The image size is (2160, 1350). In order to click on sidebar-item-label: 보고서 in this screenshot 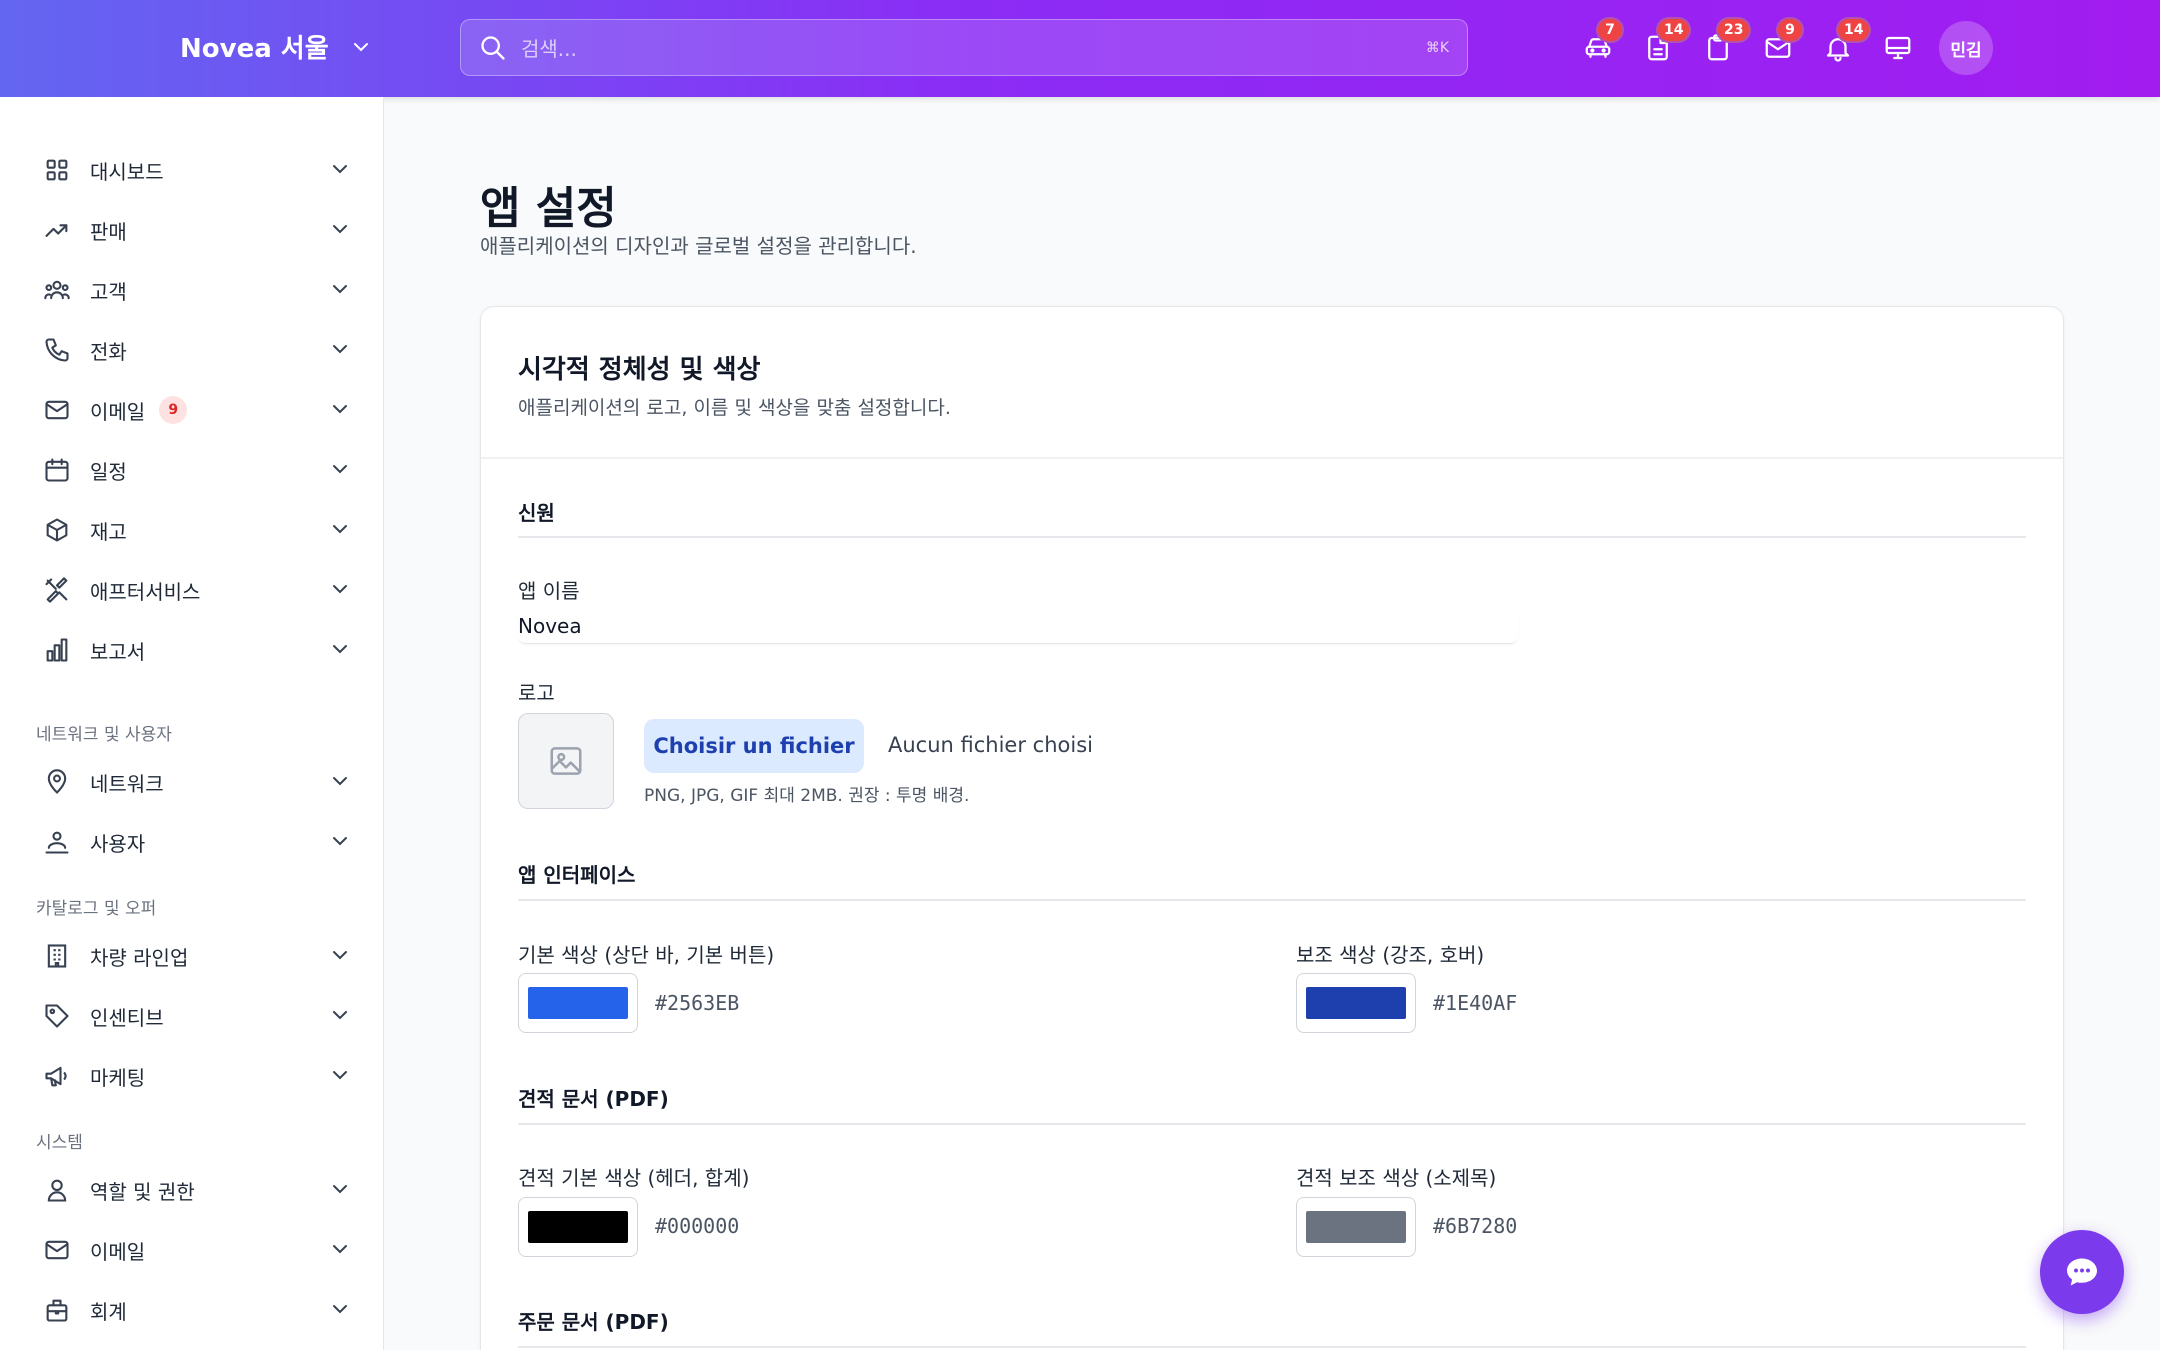, I will do `click(118, 651)`.